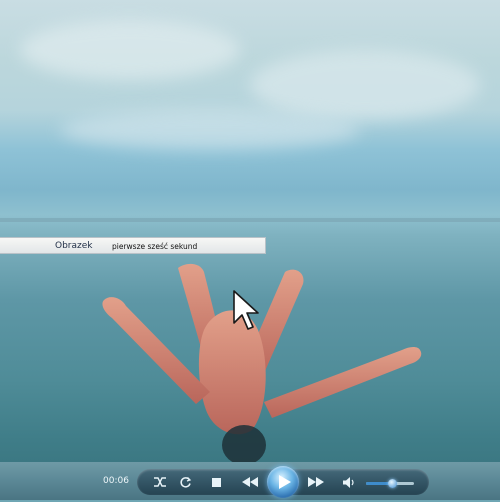  I want to click on previous-button, so click(250, 482).